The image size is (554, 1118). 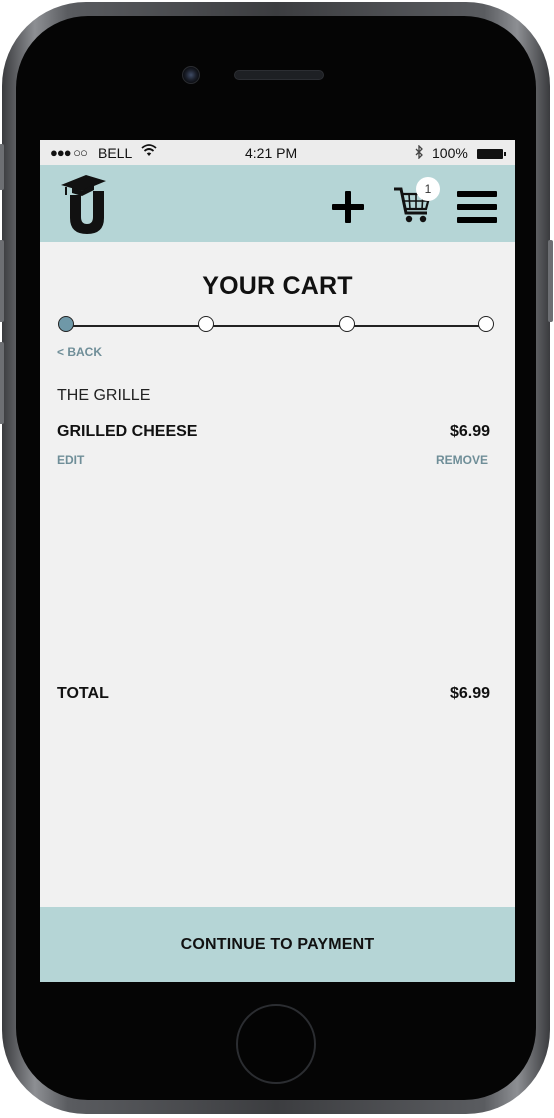 What do you see at coordinates (83, 693) in the screenshot?
I see `total-label: TOTAL` at bounding box center [83, 693].